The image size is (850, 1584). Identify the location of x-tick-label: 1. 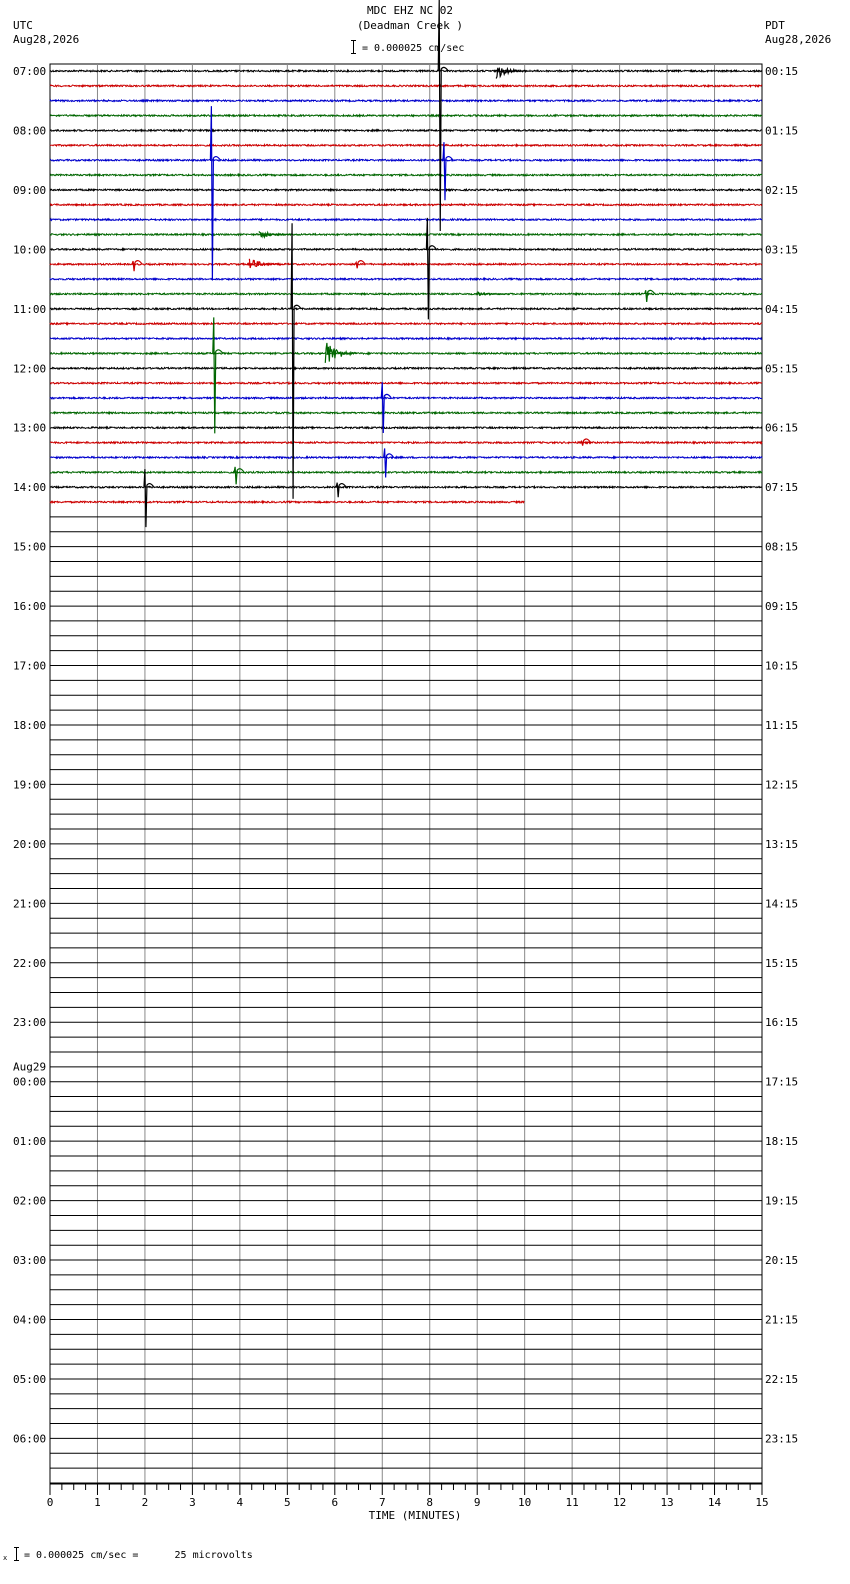
(97, 1502).